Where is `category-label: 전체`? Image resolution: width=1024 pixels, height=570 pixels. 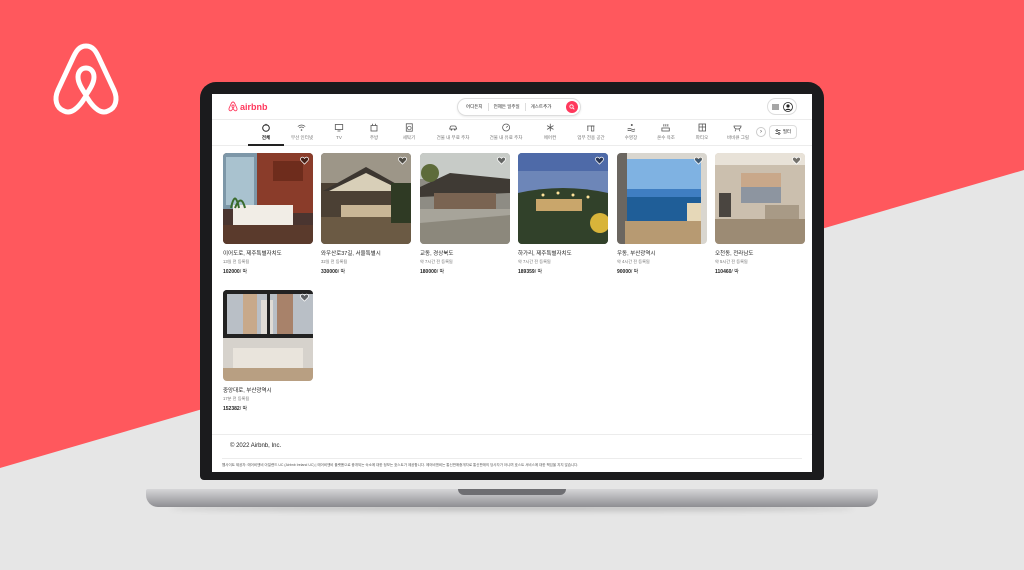 category-label: 전체 is located at coordinates (266, 137).